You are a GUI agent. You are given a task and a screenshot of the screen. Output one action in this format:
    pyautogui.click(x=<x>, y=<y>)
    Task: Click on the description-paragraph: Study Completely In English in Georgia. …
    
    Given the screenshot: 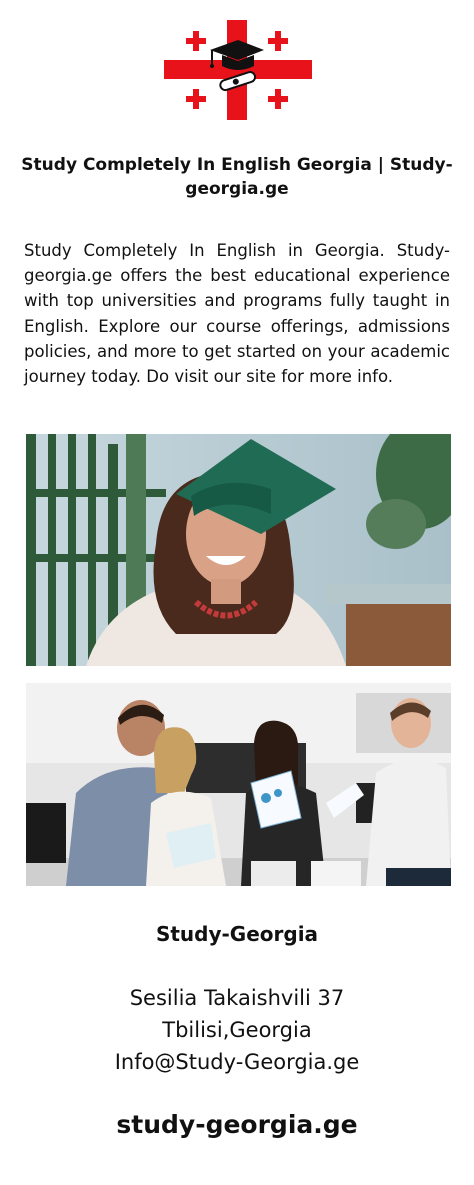 What is the action you would take?
    pyautogui.click(x=237, y=314)
    